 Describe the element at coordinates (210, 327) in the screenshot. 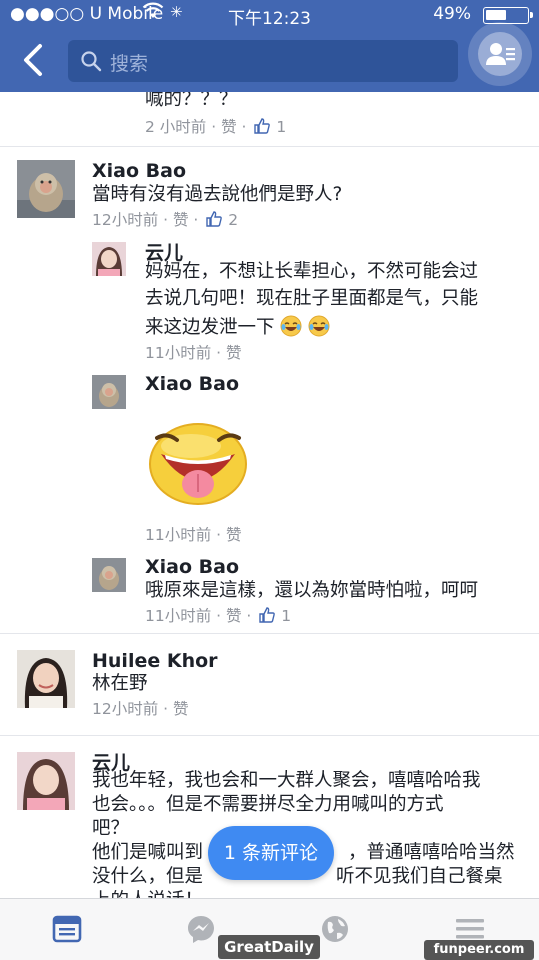

I see `comment-line: 来这边发泄一下` at that location.